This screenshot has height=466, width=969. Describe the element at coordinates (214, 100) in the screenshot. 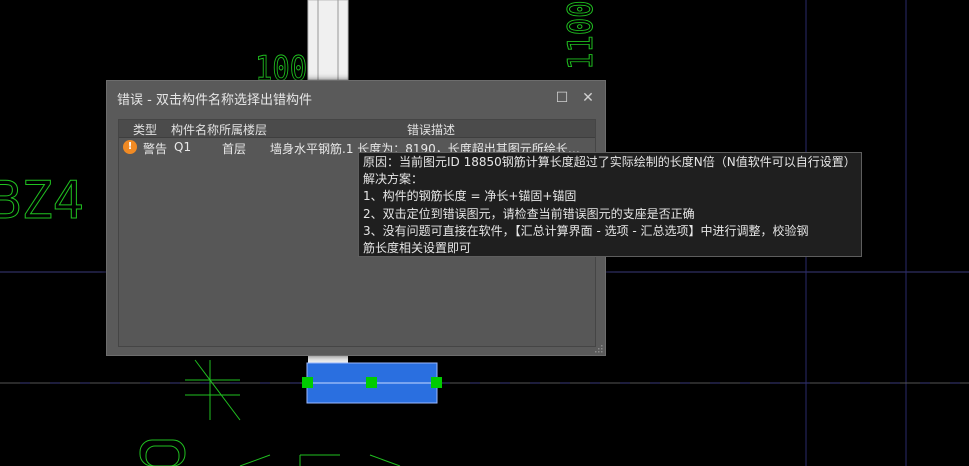

I see `dialog-title: 错误 - 双击构件名称选择出错构件` at that location.